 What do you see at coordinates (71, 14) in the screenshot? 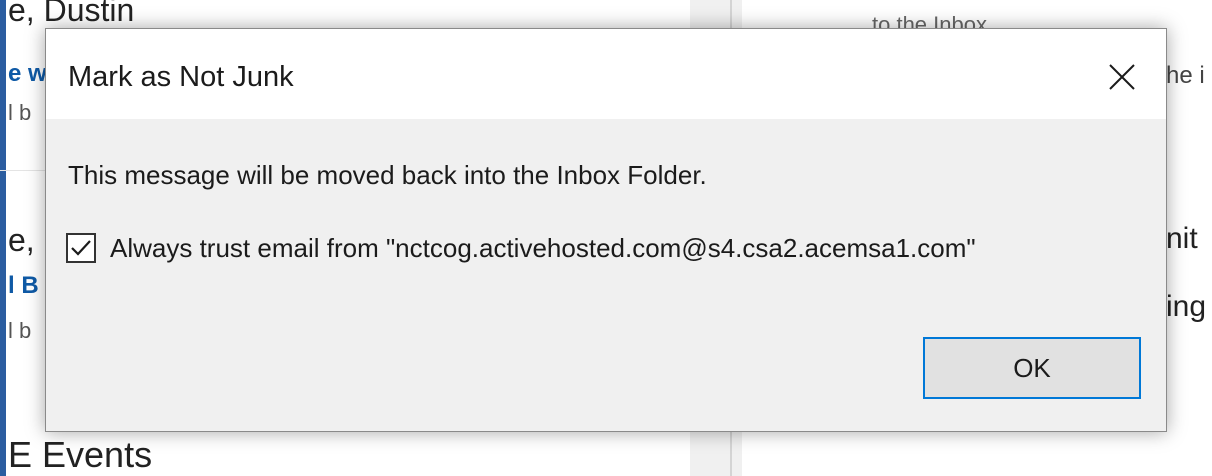
I see `message-sender: e, Dustin` at bounding box center [71, 14].